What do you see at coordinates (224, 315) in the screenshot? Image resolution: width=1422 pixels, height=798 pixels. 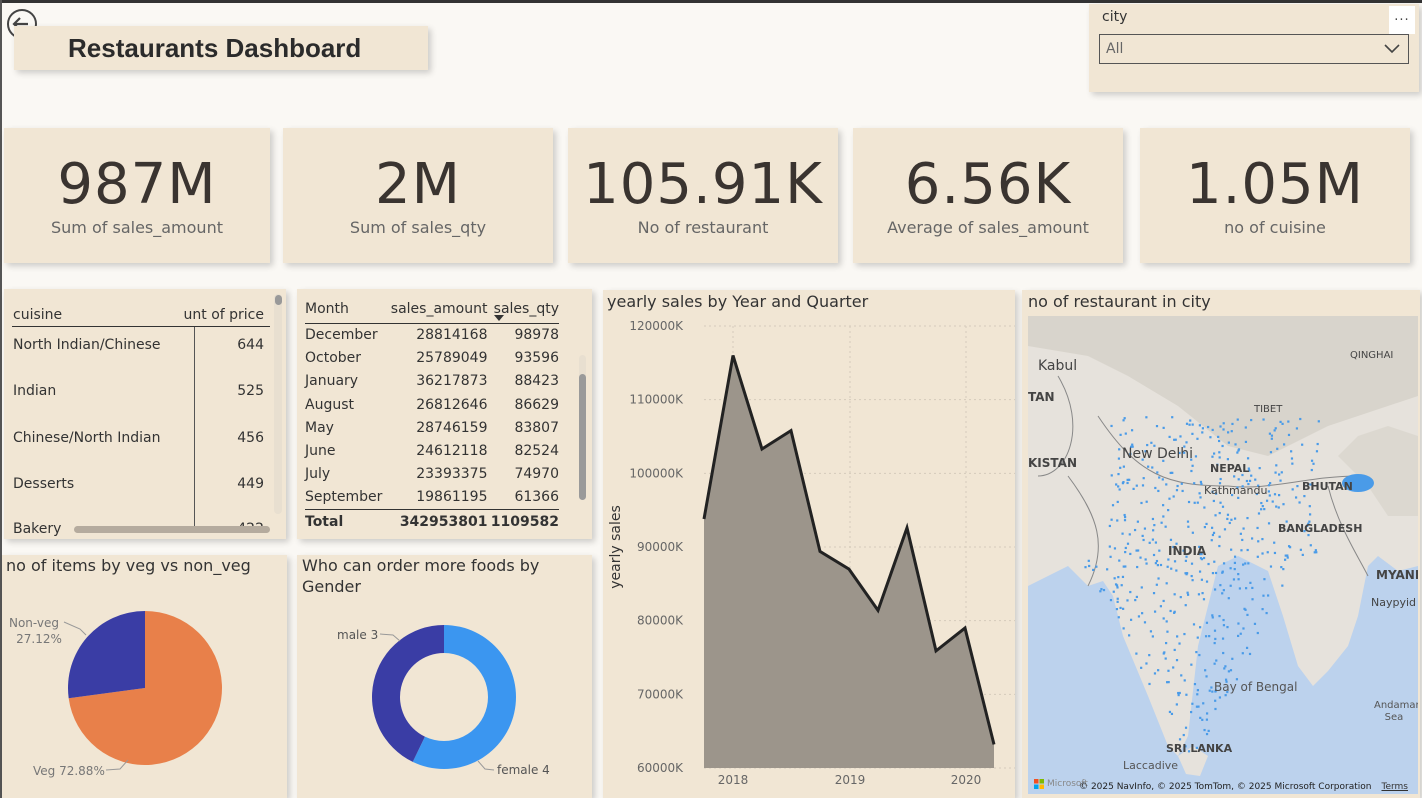 I see `column-header-count: unt of price` at bounding box center [224, 315].